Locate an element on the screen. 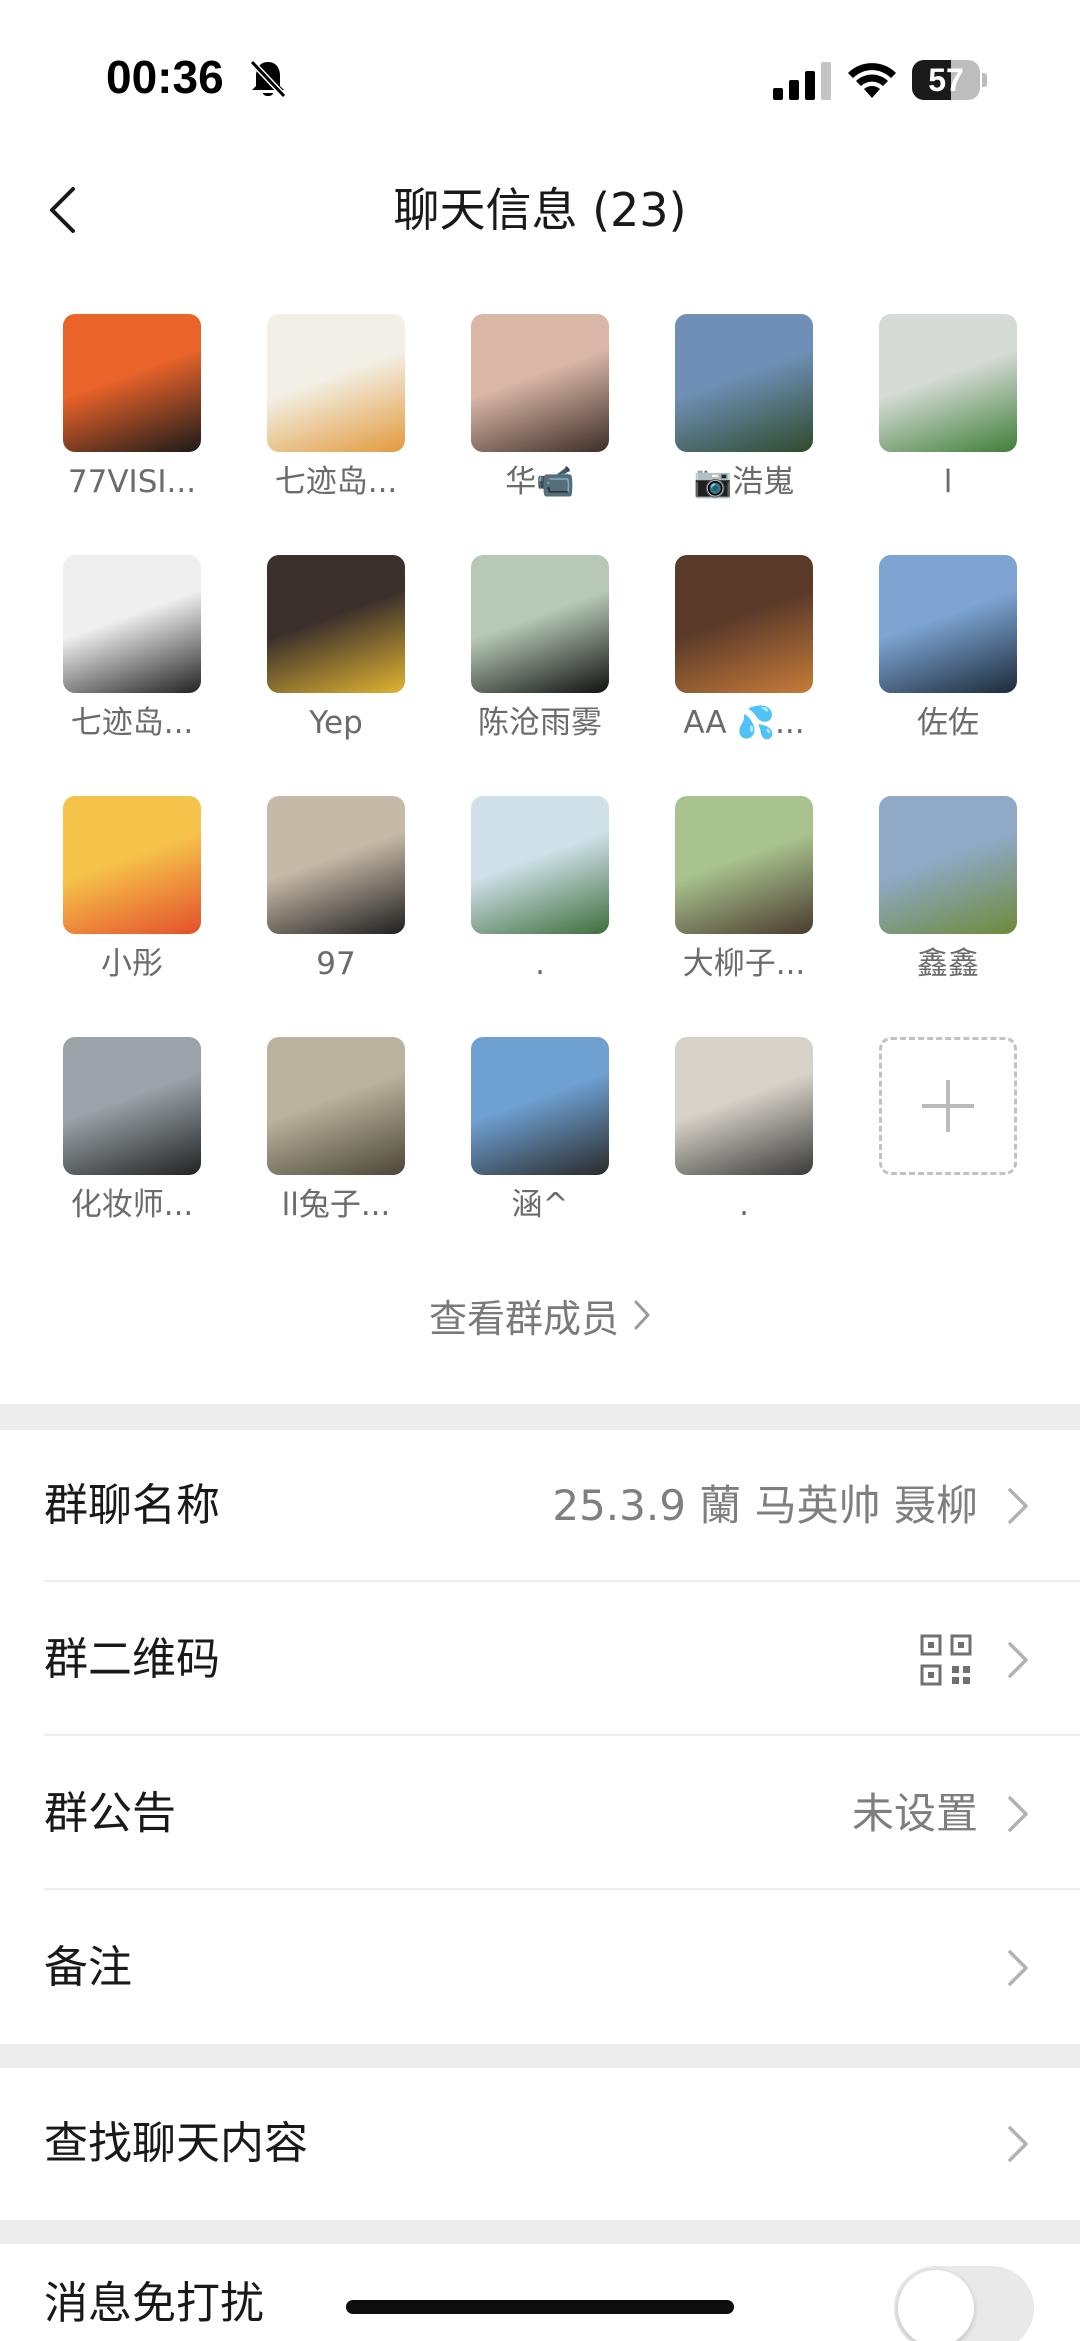 The width and height of the screenshot is (1080, 2341). group-name-label: 群聊名称 is located at coordinates (132, 1505).